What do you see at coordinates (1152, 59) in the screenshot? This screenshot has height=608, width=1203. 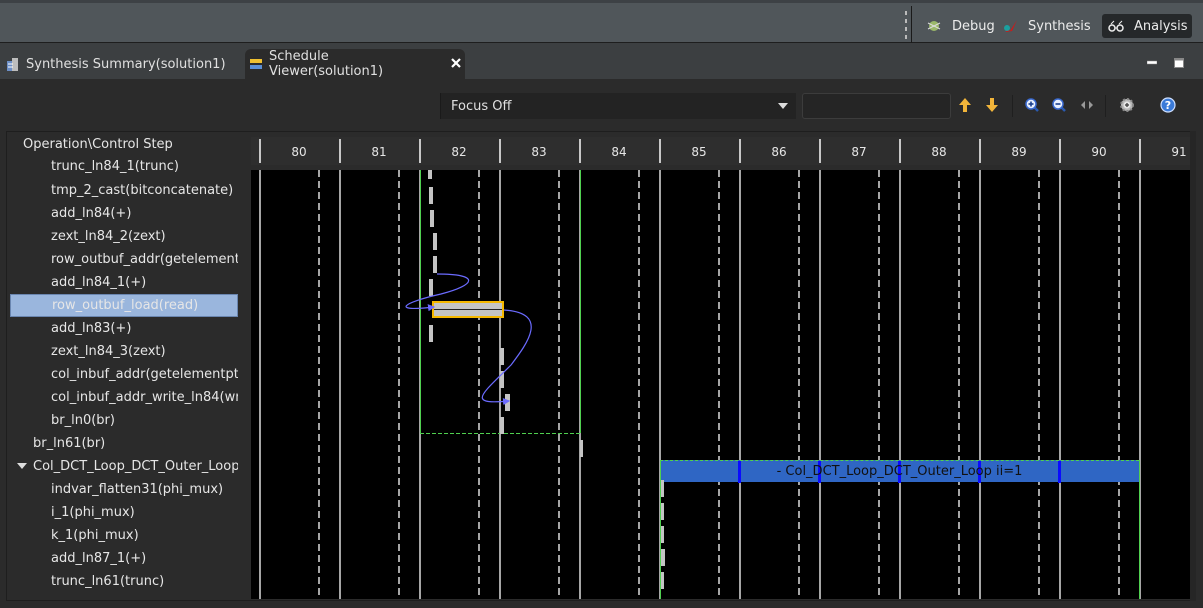 I see `minimize-icon` at bounding box center [1152, 59].